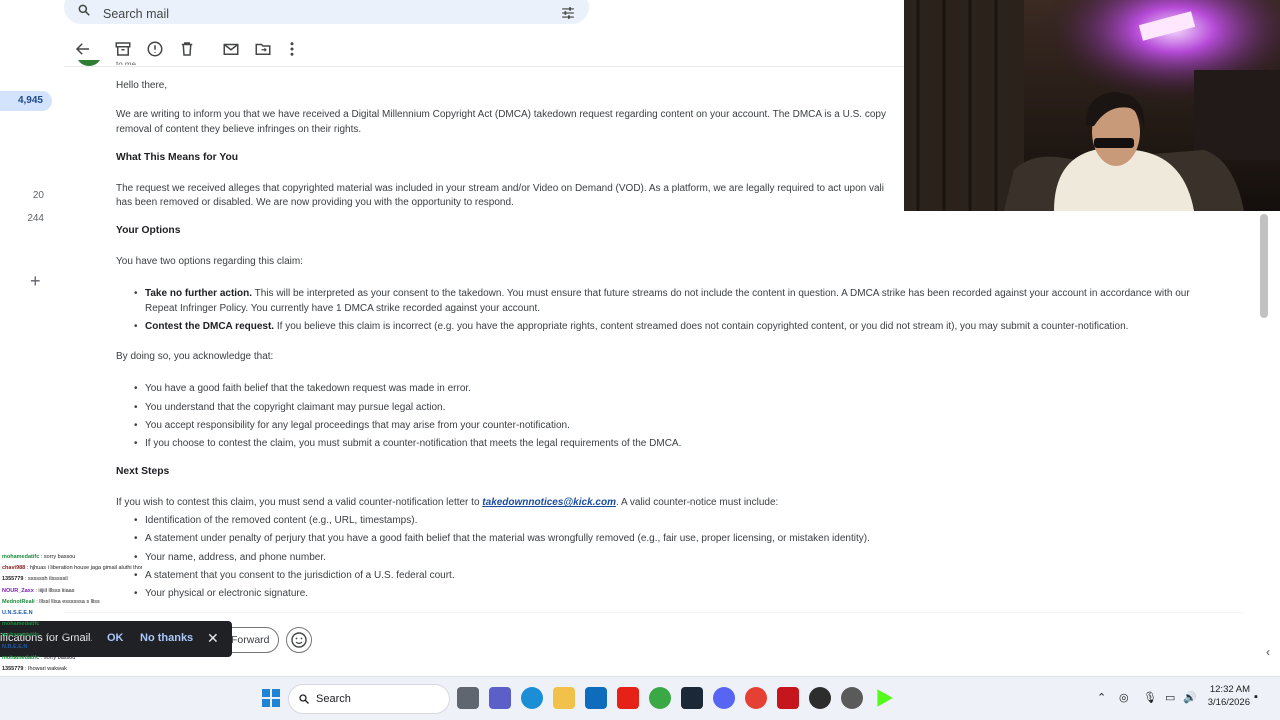  What do you see at coordinates (45, 579) in the screenshot?
I see `chat-text: : ssssssh ilsssssil` at bounding box center [45, 579].